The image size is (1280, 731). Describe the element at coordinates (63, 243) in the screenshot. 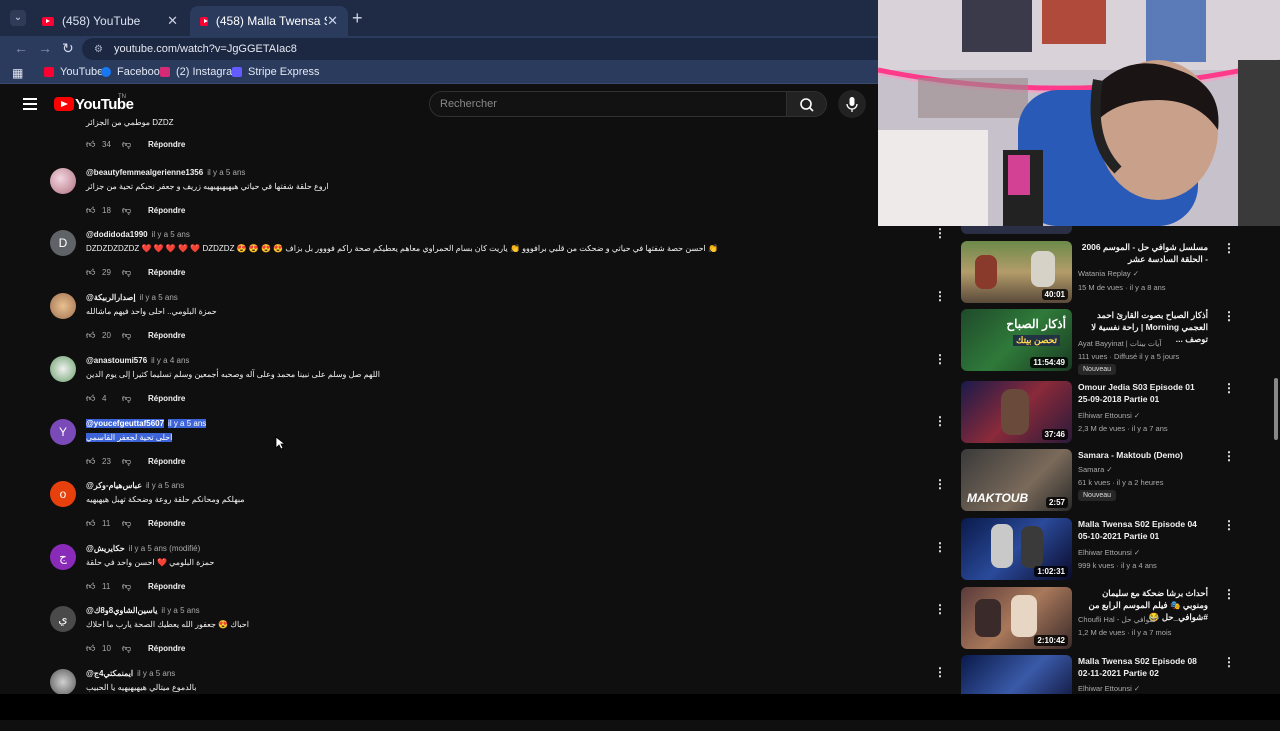

I see `avatar: D` at that location.